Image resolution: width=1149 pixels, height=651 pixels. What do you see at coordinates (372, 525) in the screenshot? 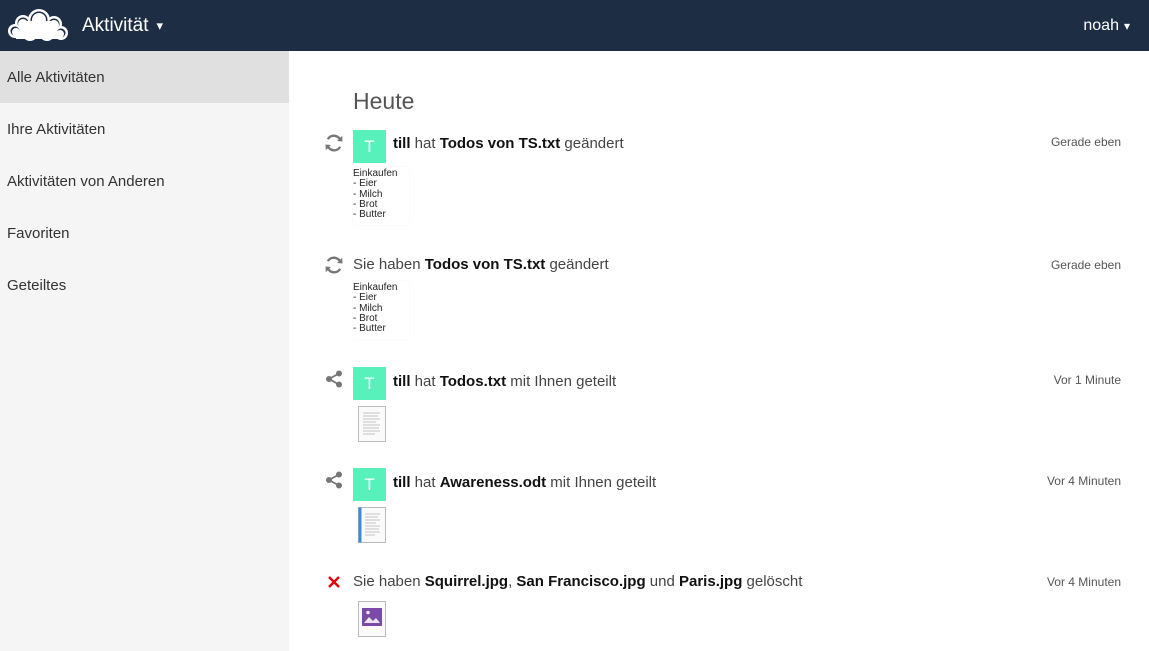
I see `document-file-icon` at bounding box center [372, 525].